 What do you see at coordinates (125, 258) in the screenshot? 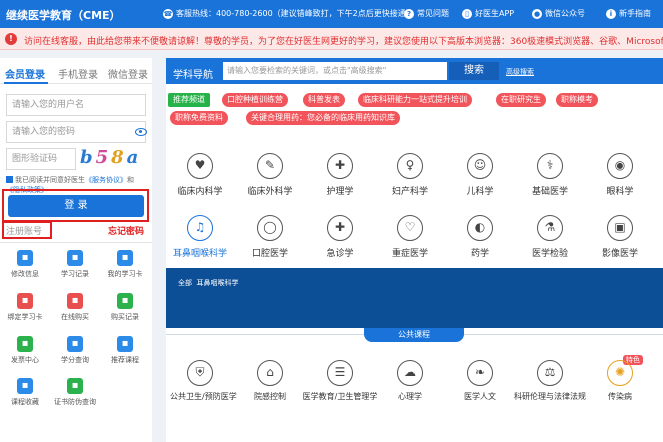
I see `card-icon: ▪` at bounding box center [125, 258].